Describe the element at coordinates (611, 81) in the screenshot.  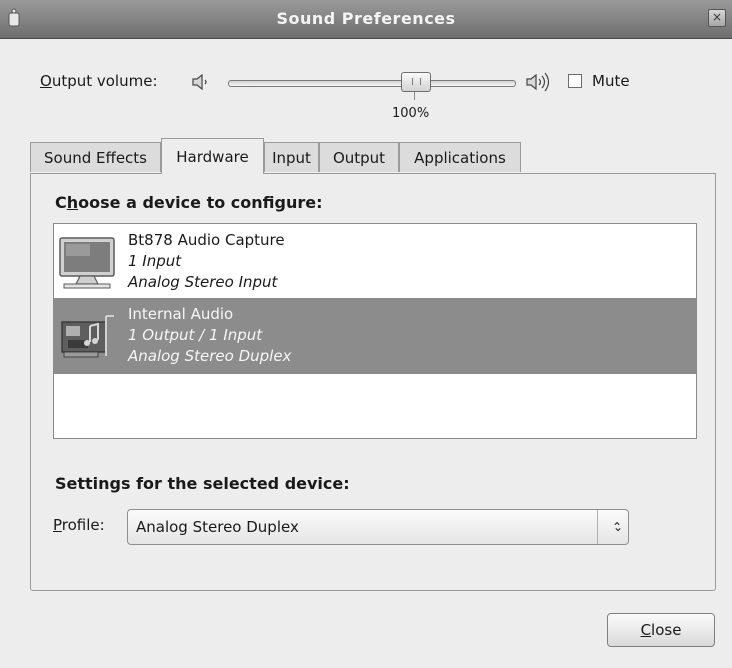
I see `mute-label: Mute` at that location.